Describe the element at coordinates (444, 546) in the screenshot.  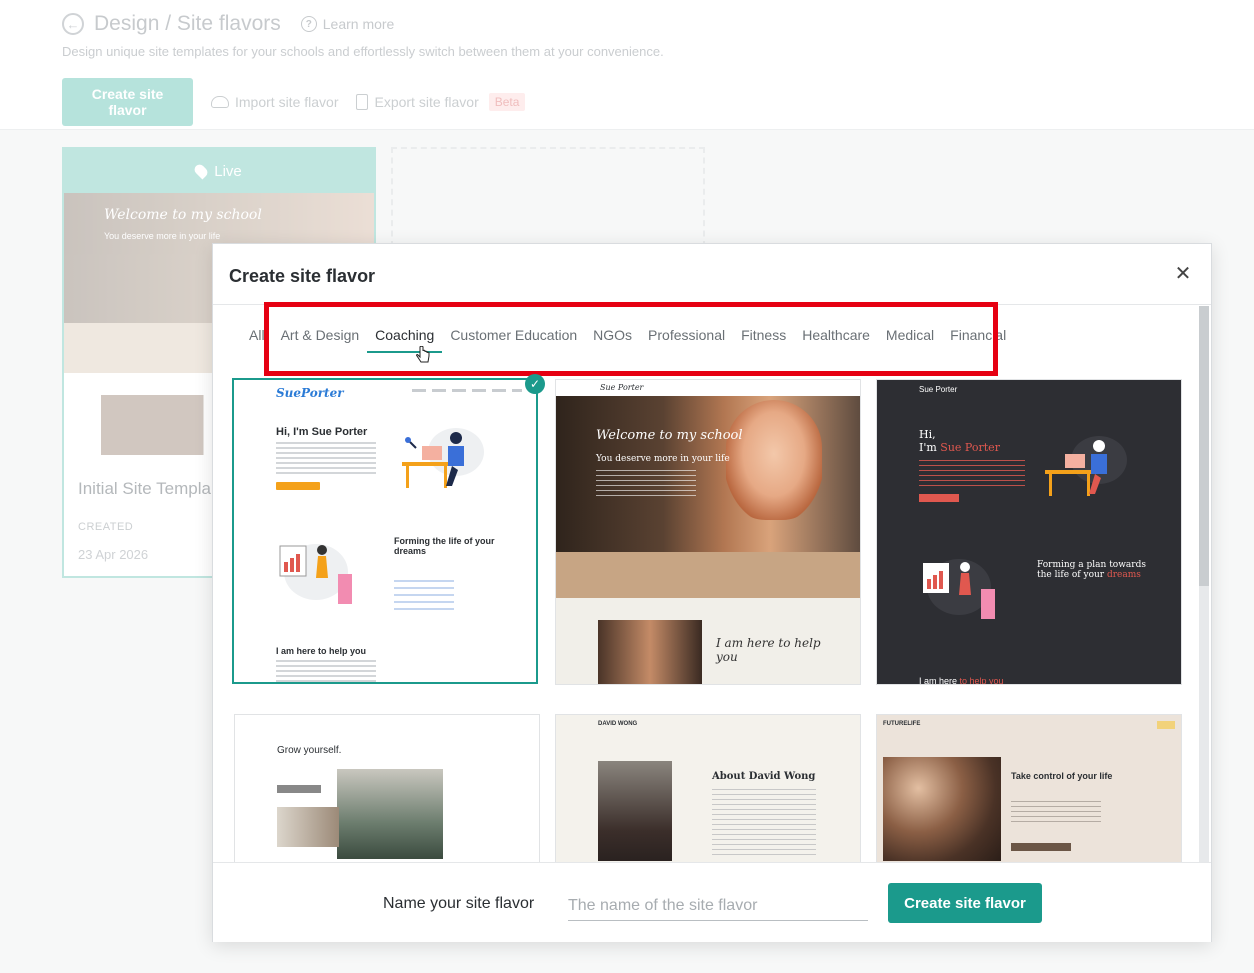
I see `template-heading-2: Forming the life of your dreams` at that location.